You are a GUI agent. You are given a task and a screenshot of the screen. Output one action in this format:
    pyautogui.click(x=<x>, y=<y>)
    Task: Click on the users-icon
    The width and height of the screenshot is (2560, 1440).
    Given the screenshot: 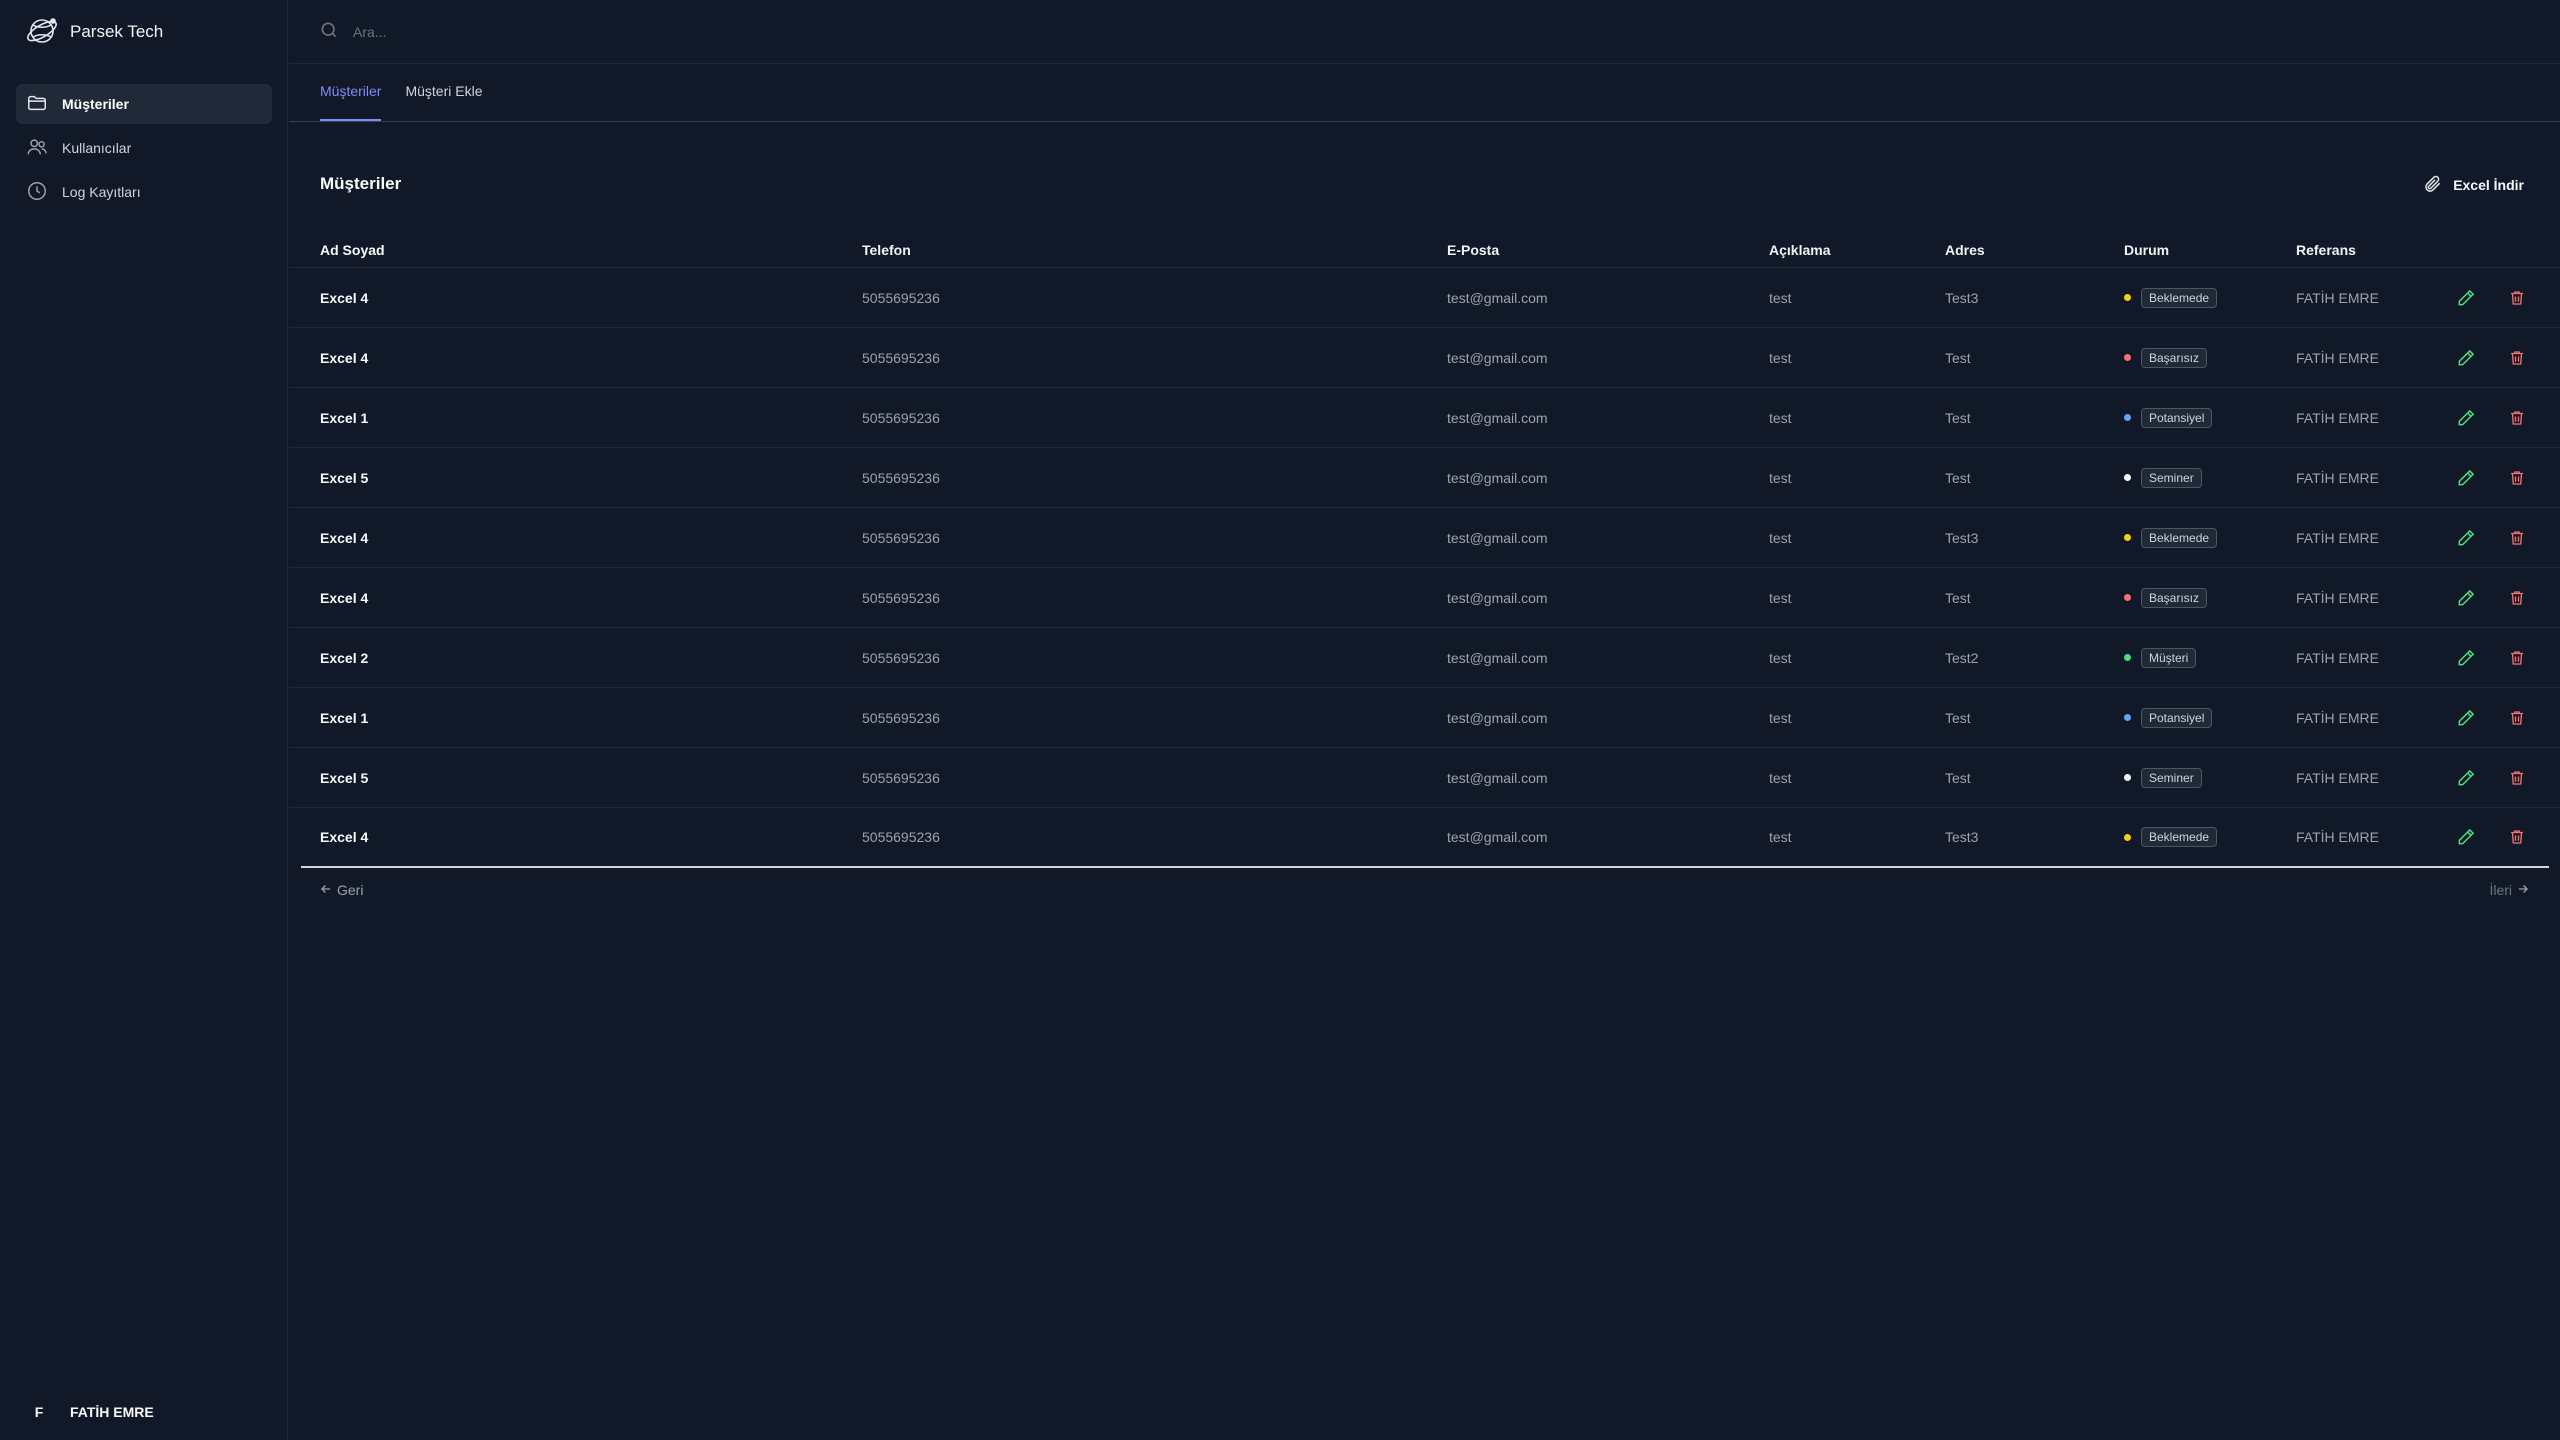 What is the action you would take?
    pyautogui.click(x=37, y=148)
    